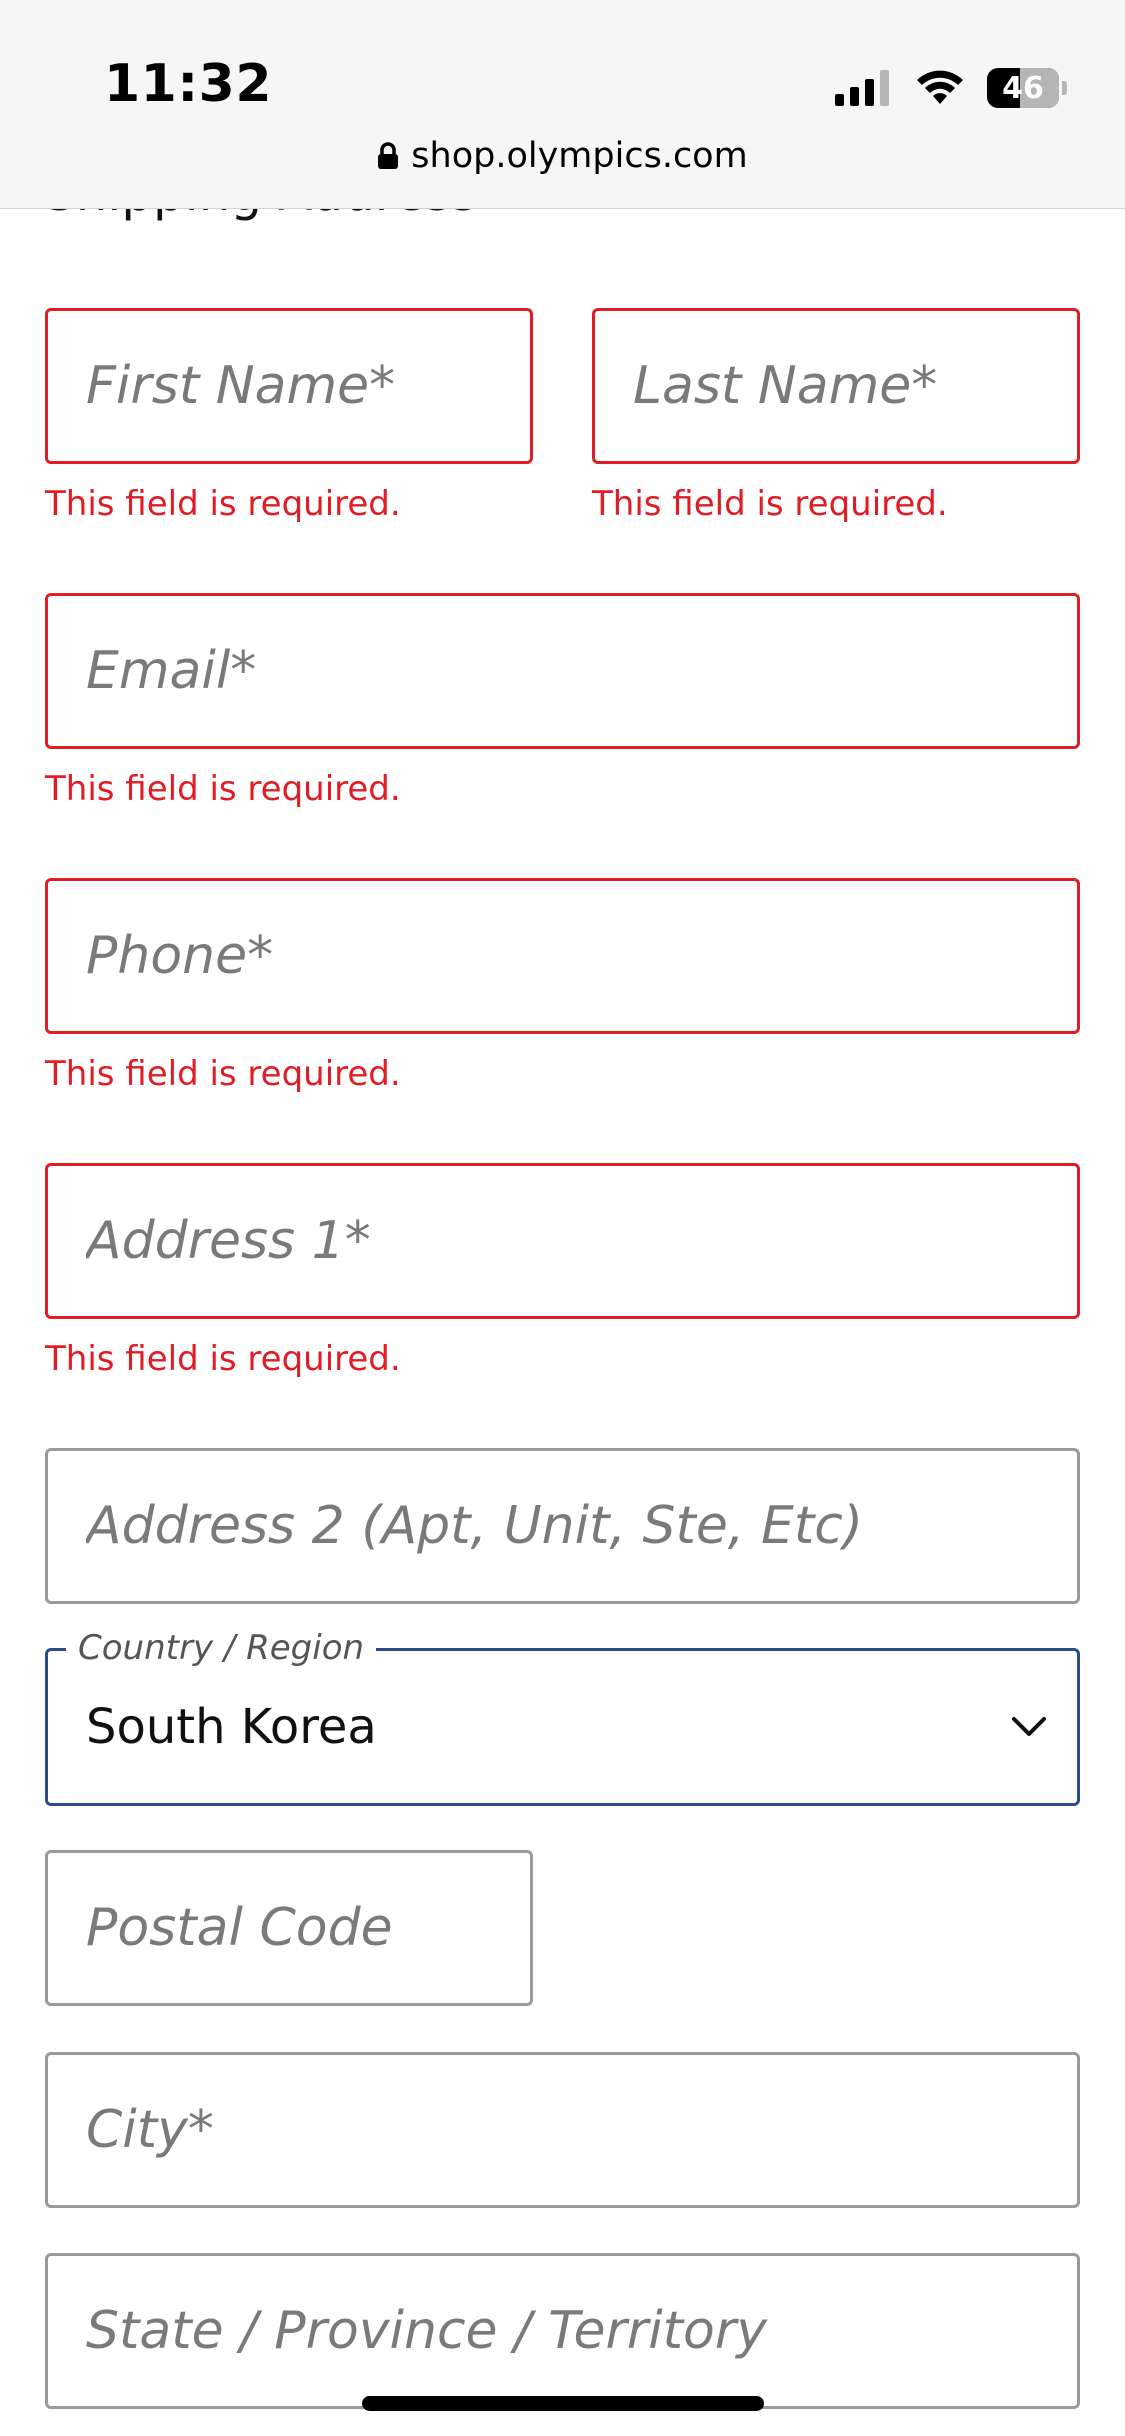  Describe the element at coordinates (581, 2331) in the screenshot. I see `state-input` at that location.